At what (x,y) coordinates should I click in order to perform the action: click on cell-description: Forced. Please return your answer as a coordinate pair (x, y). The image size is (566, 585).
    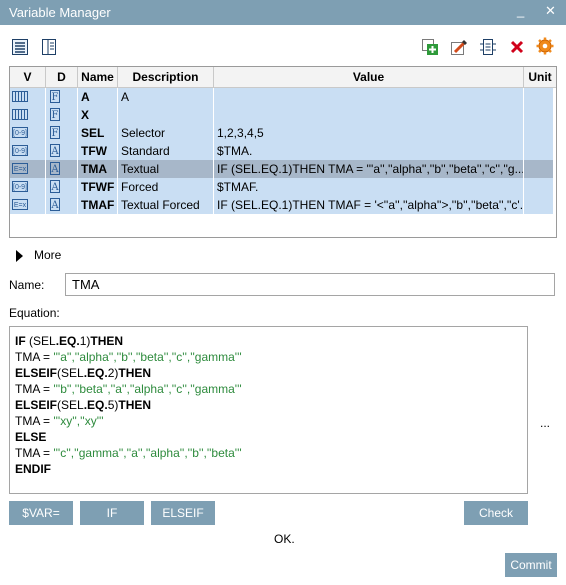
    Looking at the image, I should click on (166, 187).